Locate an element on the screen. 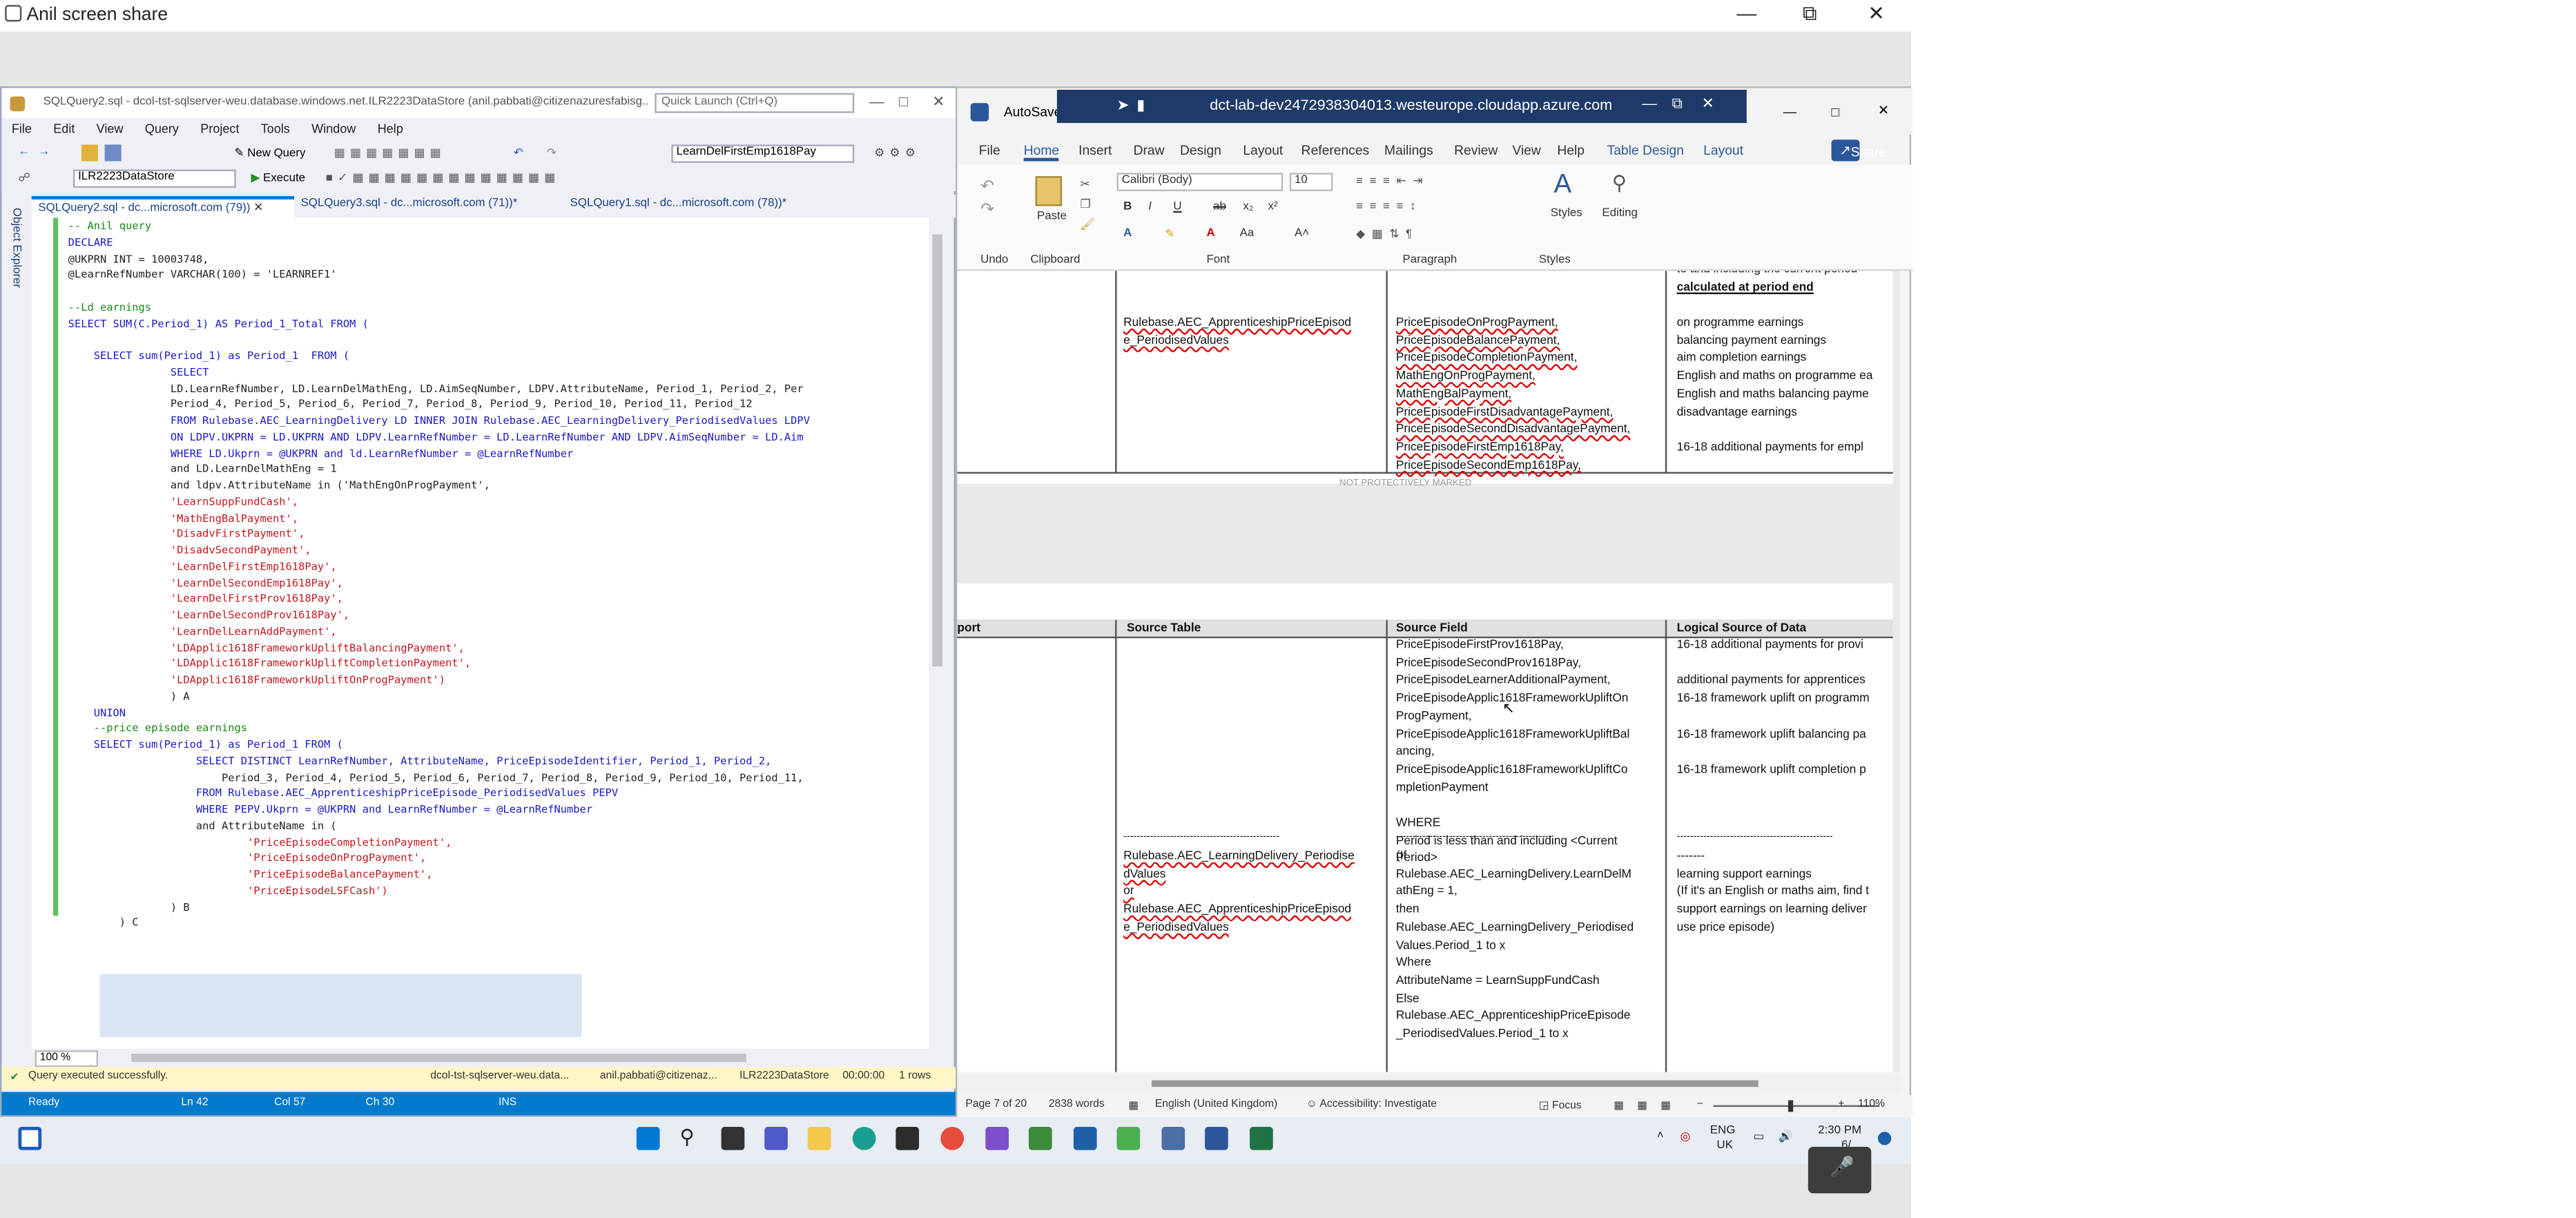  tab-draw: Draw is located at coordinates (1149, 150).